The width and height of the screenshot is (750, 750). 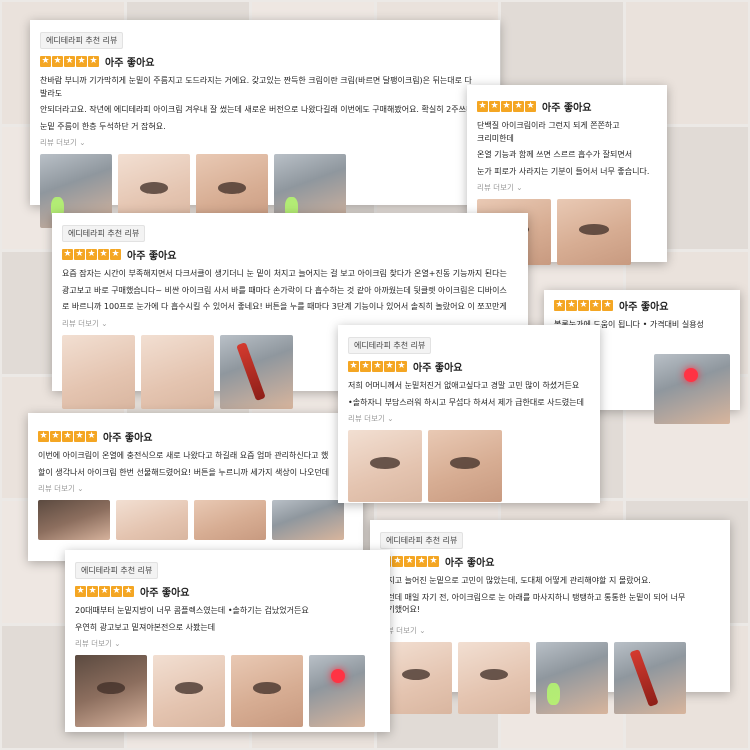 I want to click on review-text-line: 단백질 아이크림이라 그런지 되게 쫀쫀하고 크리미한데, so click(x=550, y=132).